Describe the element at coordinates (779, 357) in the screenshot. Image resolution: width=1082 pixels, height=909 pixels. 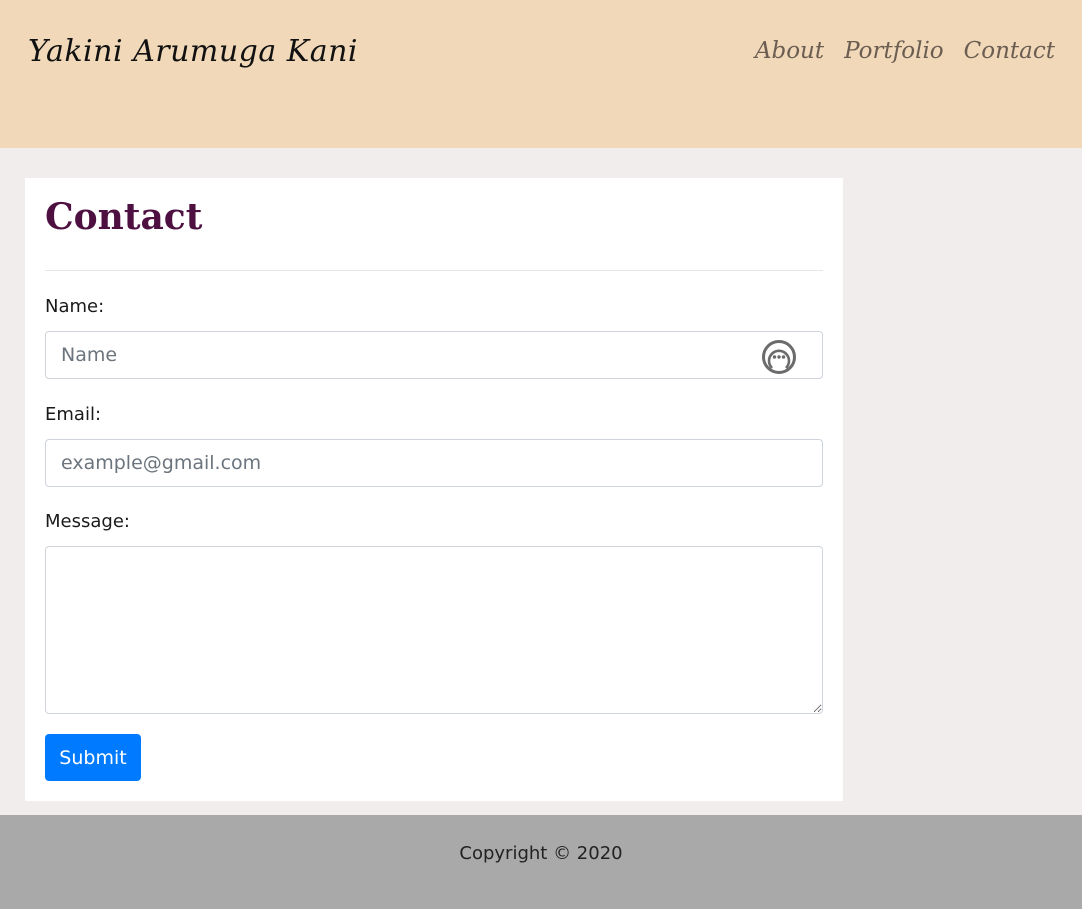
I see `chat-bubble-icon` at that location.